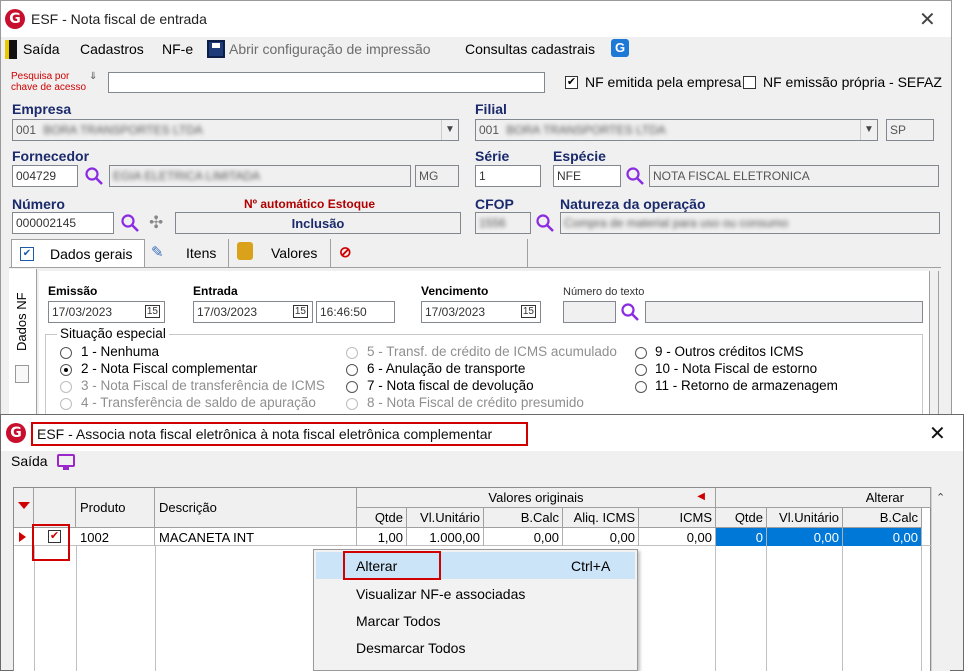 The image size is (964, 671). I want to click on header-icms: ICMS, so click(677, 518).